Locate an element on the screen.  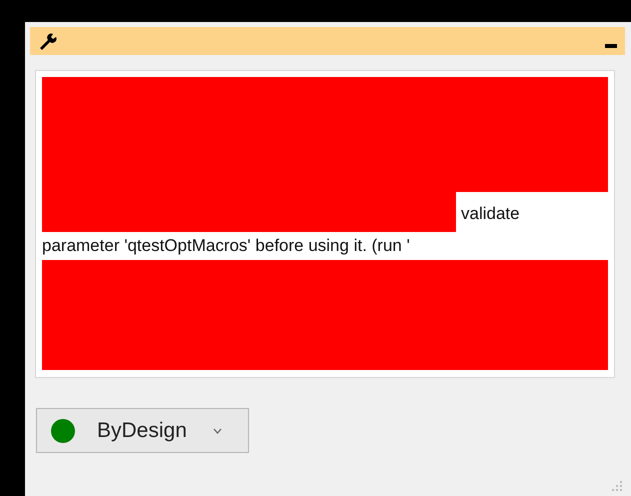
resize-grip-icon is located at coordinates (617, 486).